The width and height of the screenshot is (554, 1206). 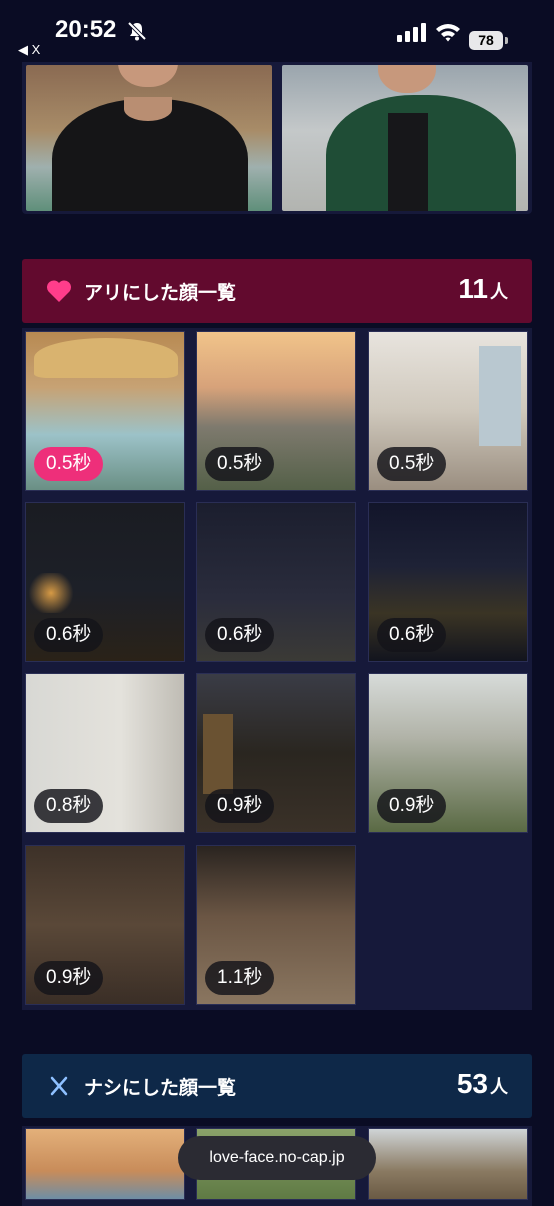 What do you see at coordinates (277, 138) in the screenshot?
I see `previous-result-card` at bounding box center [277, 138].